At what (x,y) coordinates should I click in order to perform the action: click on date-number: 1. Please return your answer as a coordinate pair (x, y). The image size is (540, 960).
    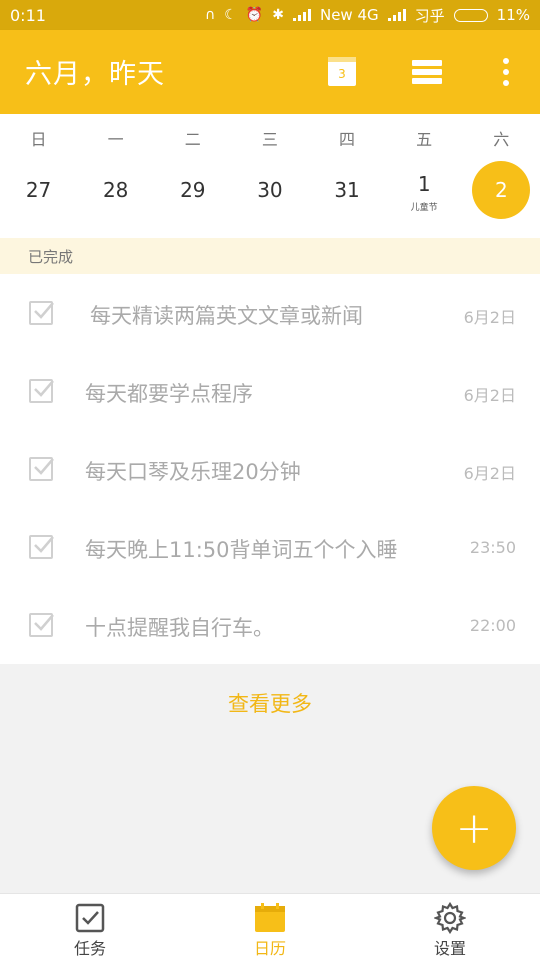
    Looking at the image, I should click on (424, 184).